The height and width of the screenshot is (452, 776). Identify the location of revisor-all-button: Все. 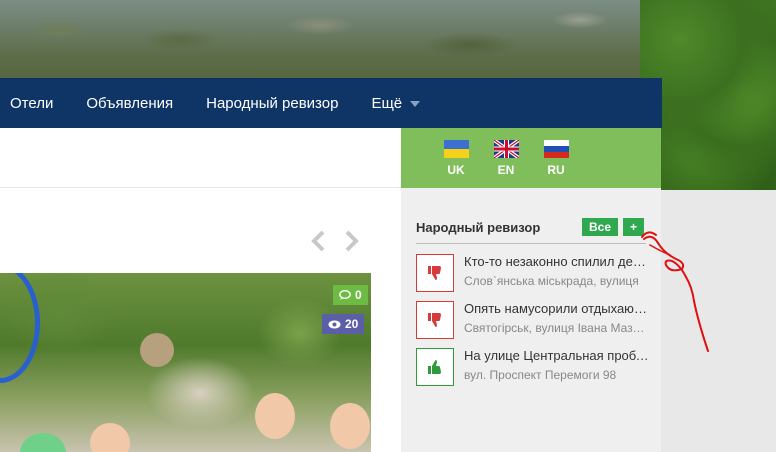
(600, 227).